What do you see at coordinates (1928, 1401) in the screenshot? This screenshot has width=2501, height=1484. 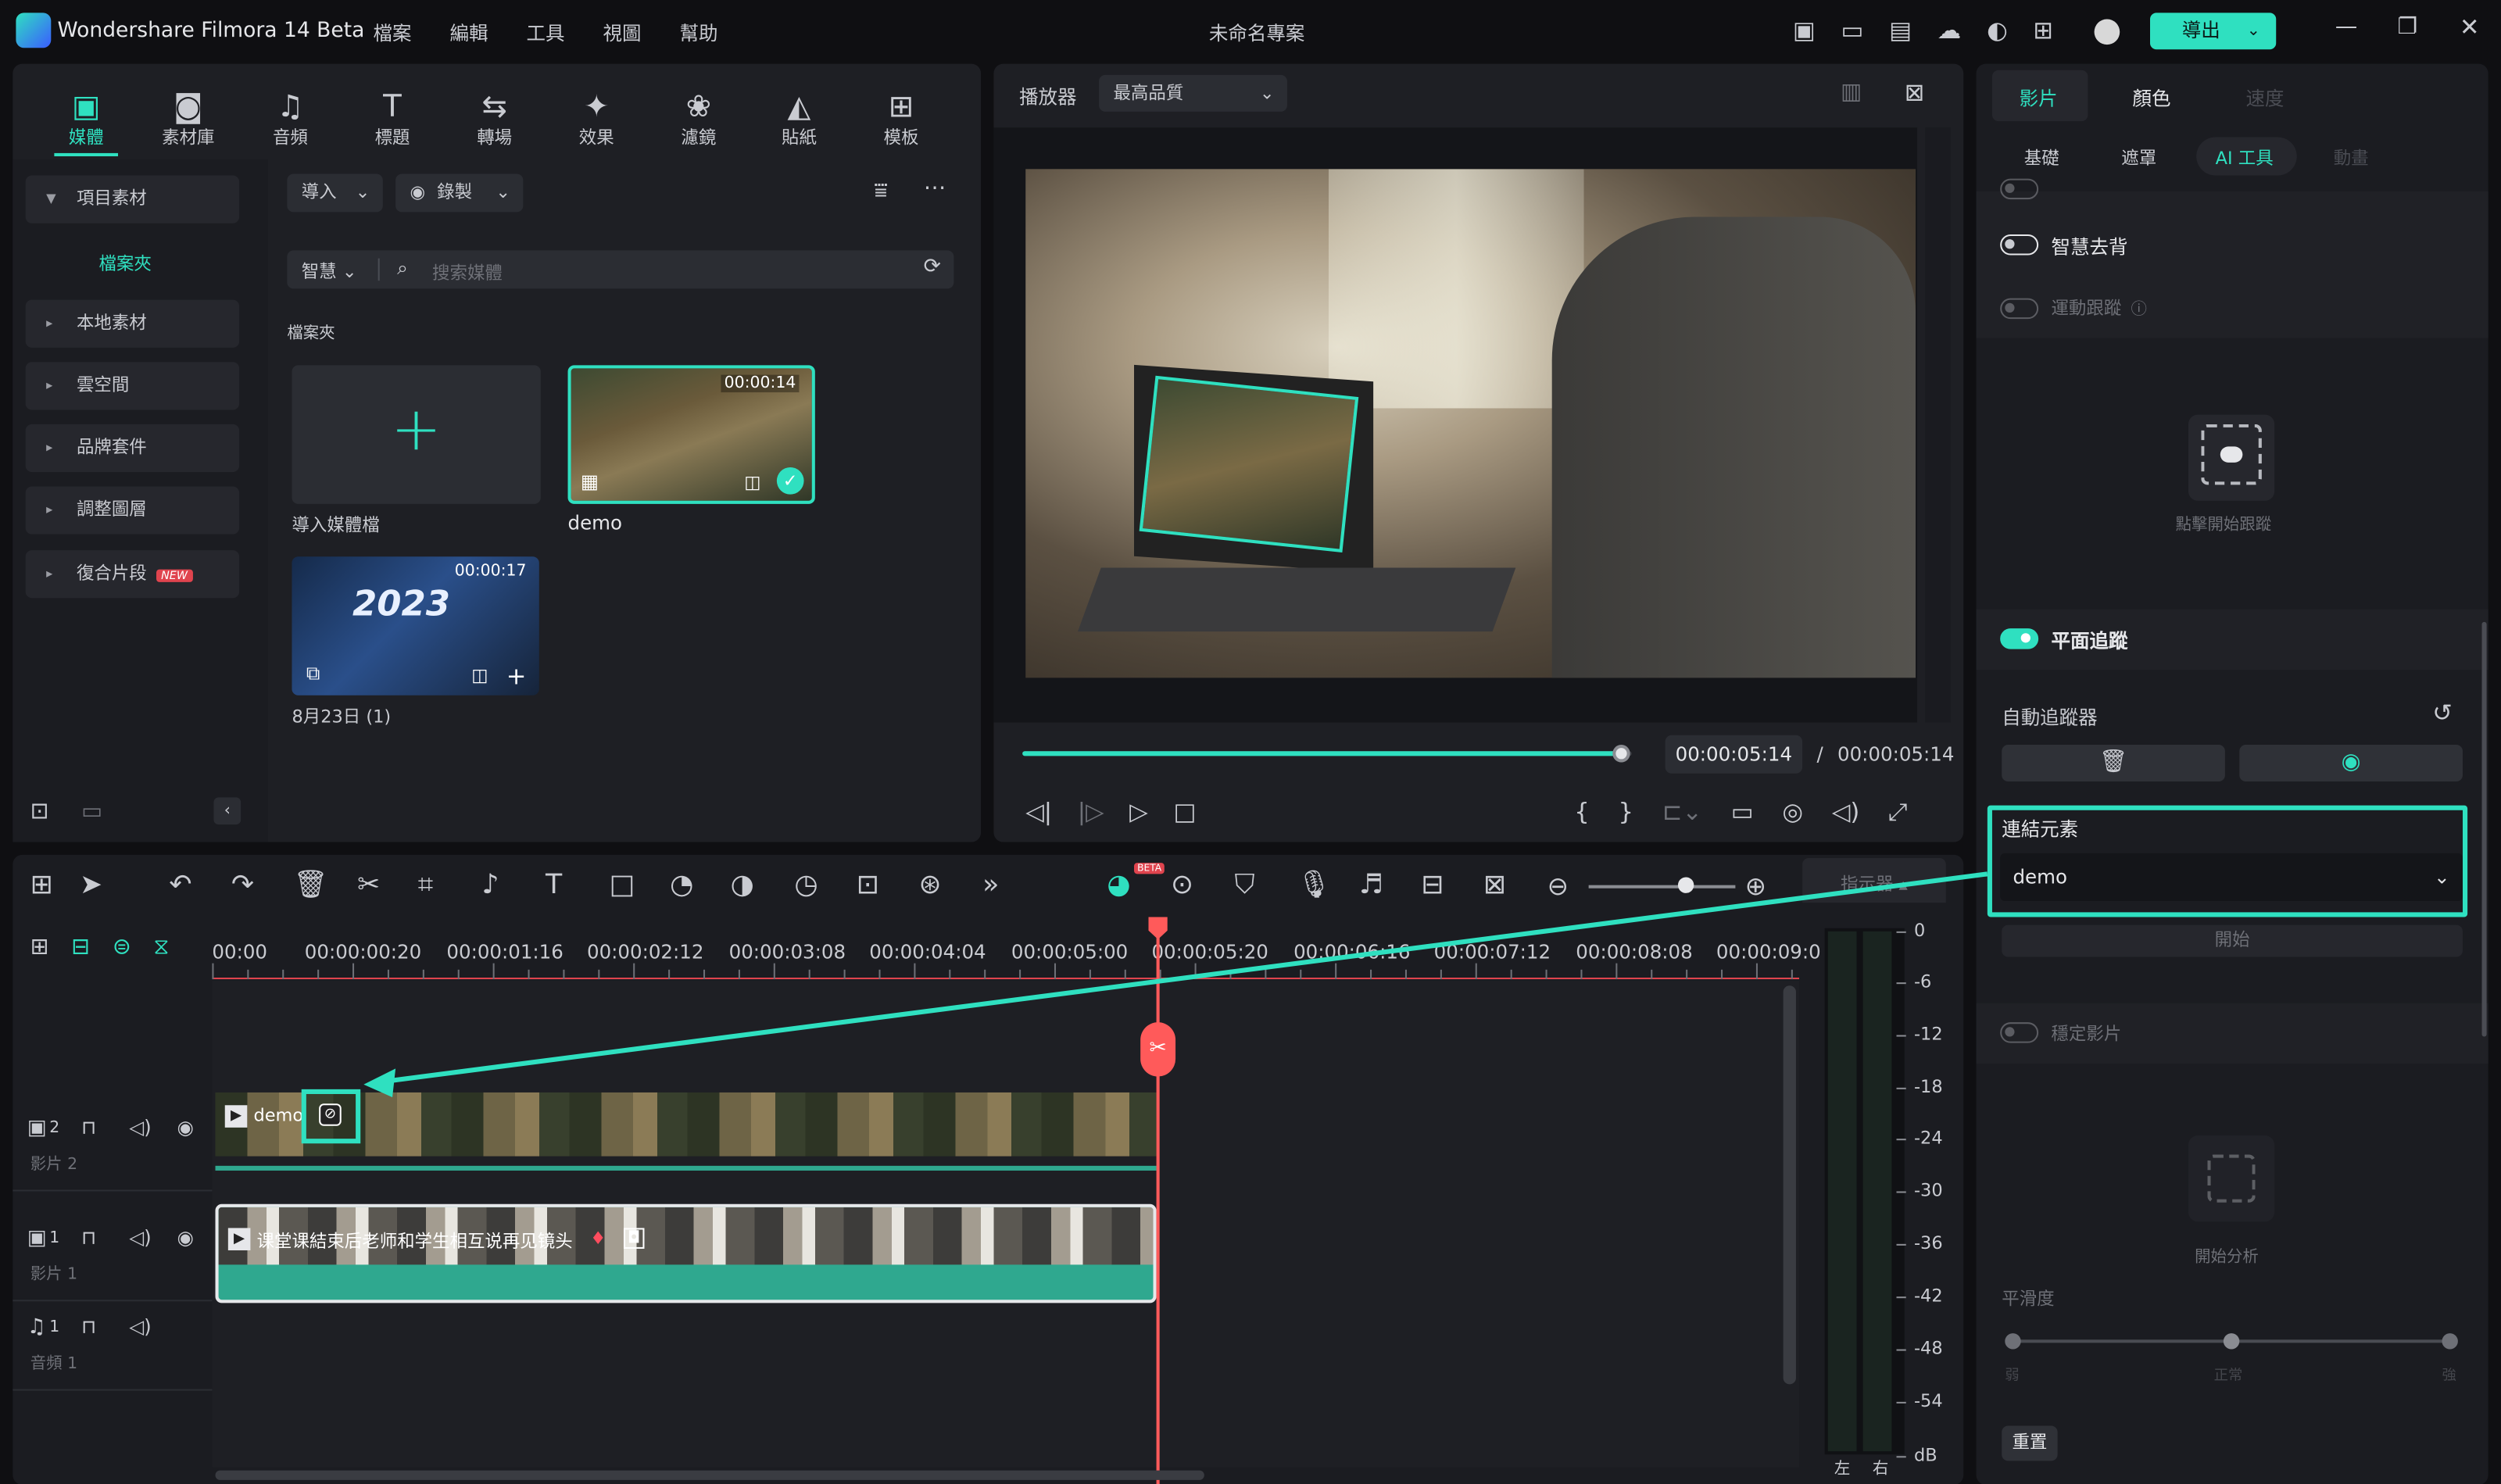 I see `meter-db-label: -54` at bounding box center [1928, 1401].